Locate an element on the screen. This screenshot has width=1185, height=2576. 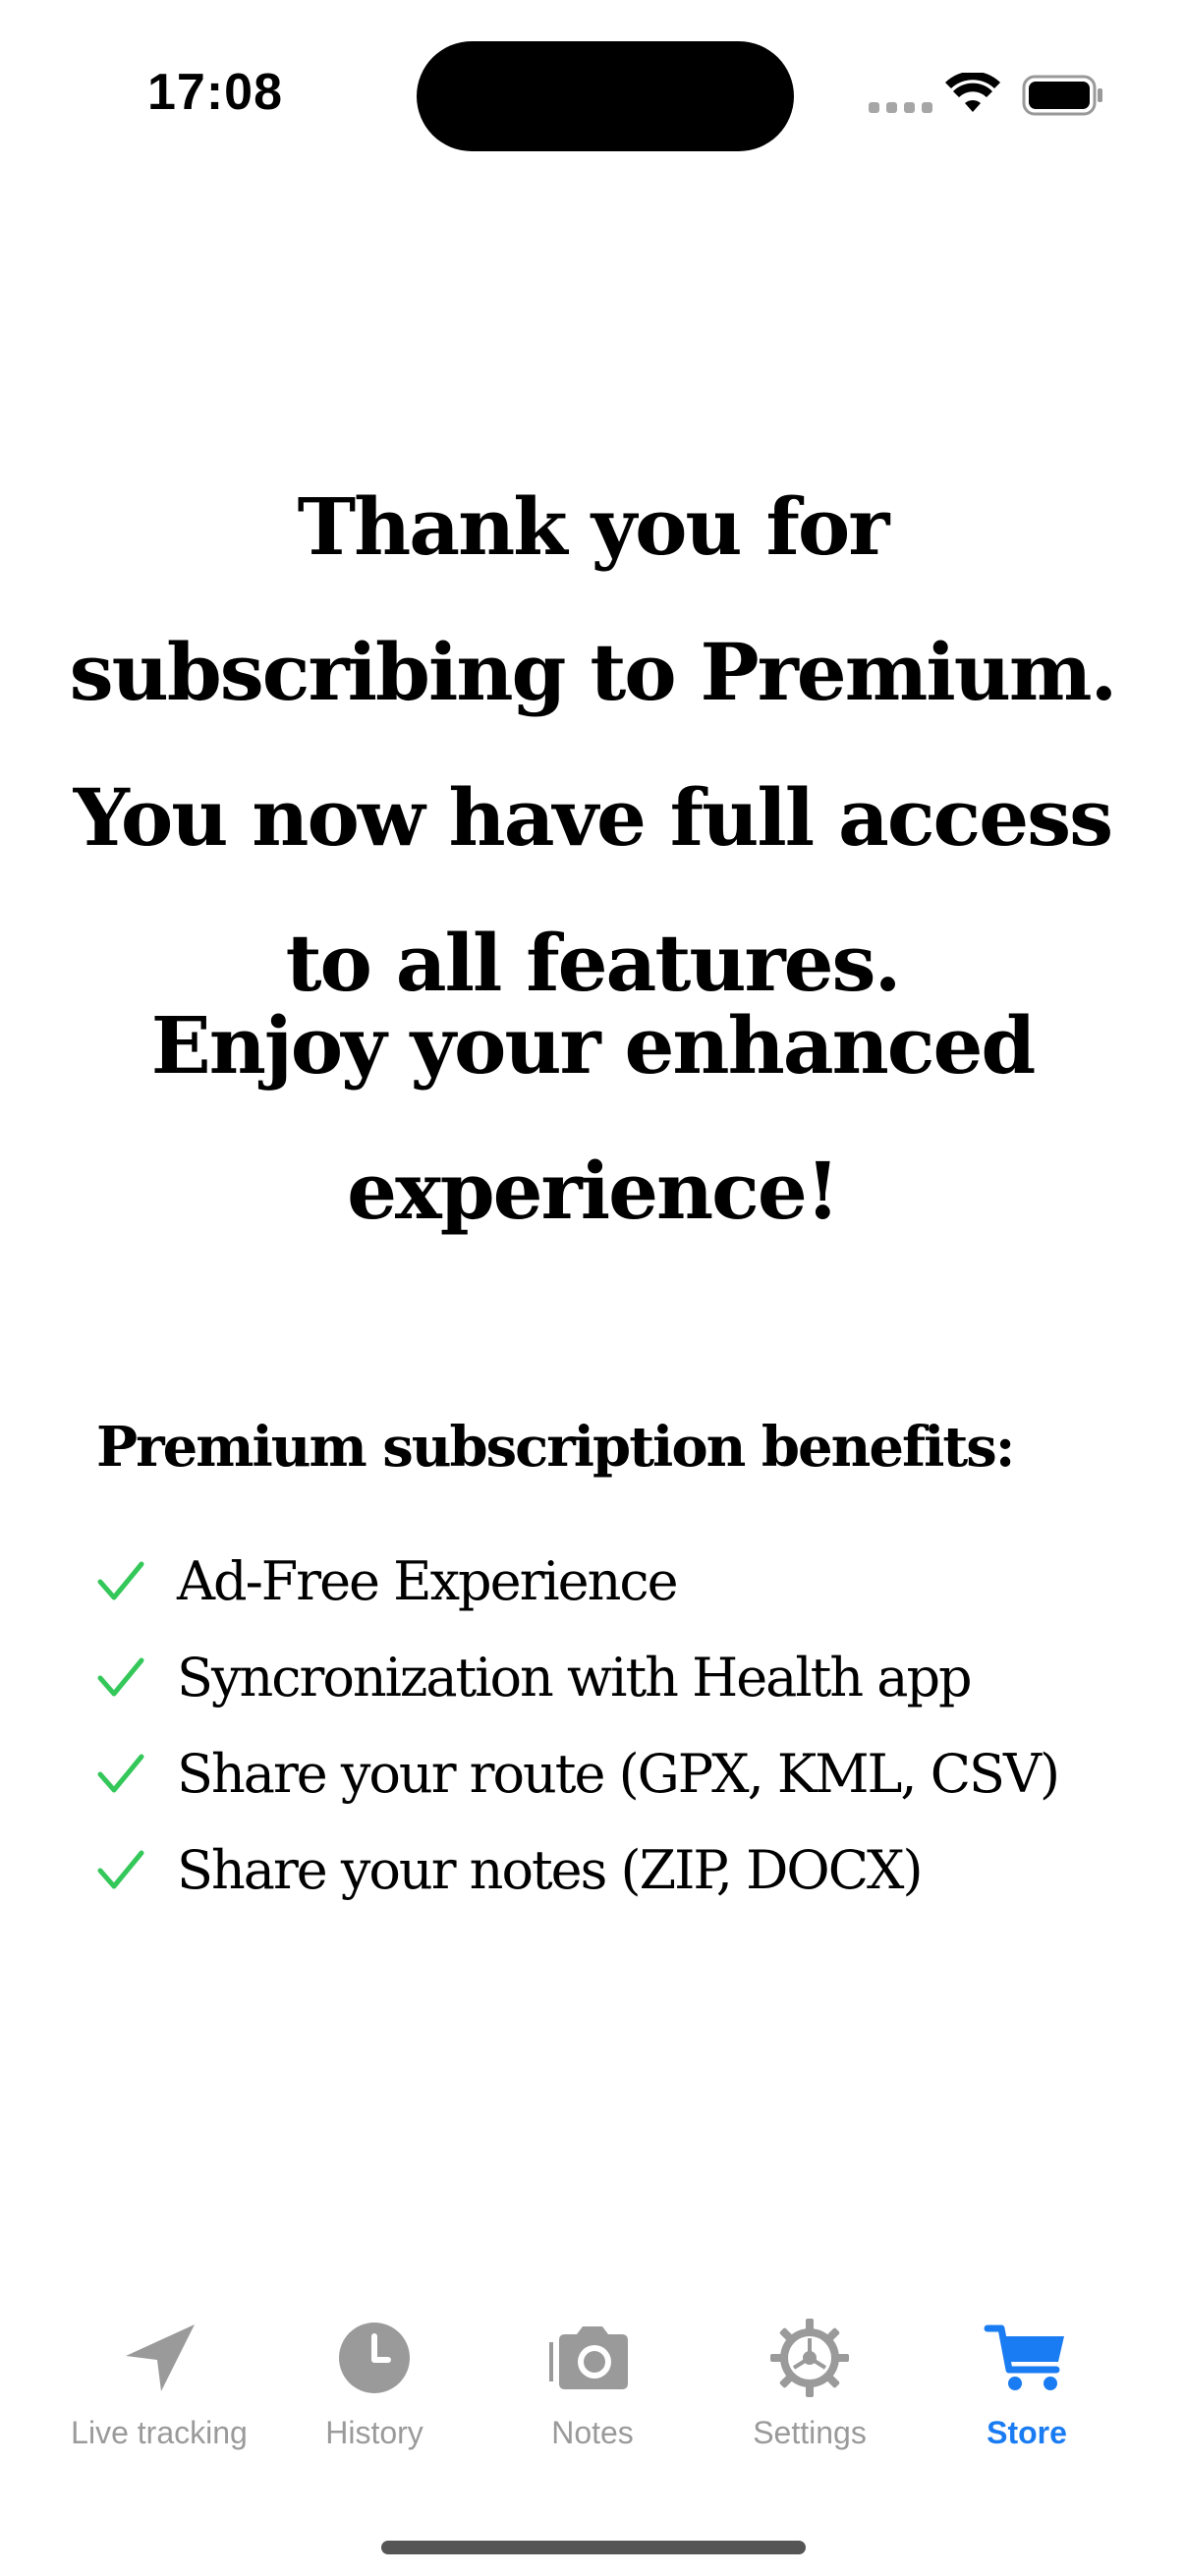
wifi-icon is located at coordinates (973, 92).